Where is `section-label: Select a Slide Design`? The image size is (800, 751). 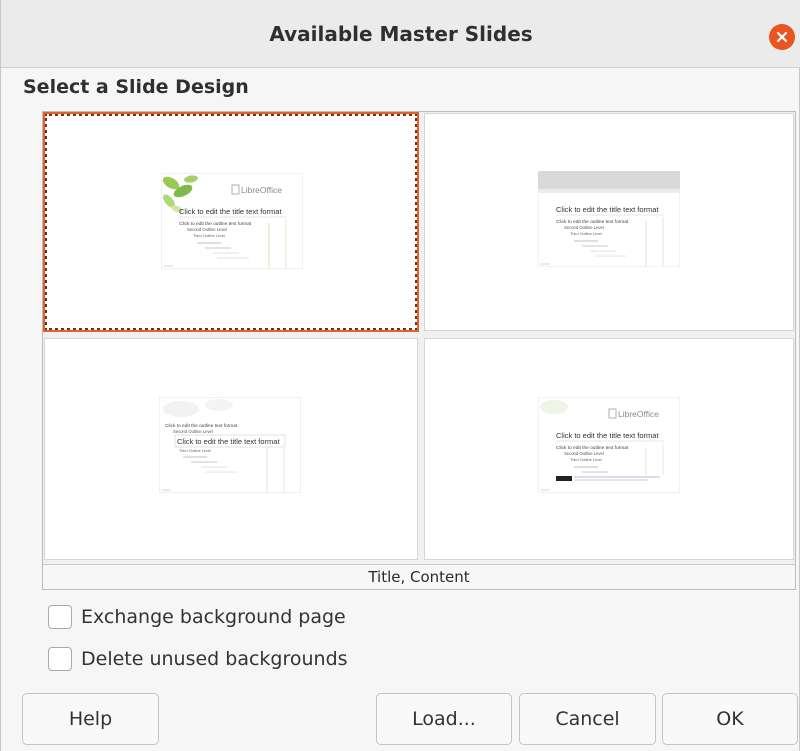
section-label: Select a Slide Design is located at coordinates (136, 87).